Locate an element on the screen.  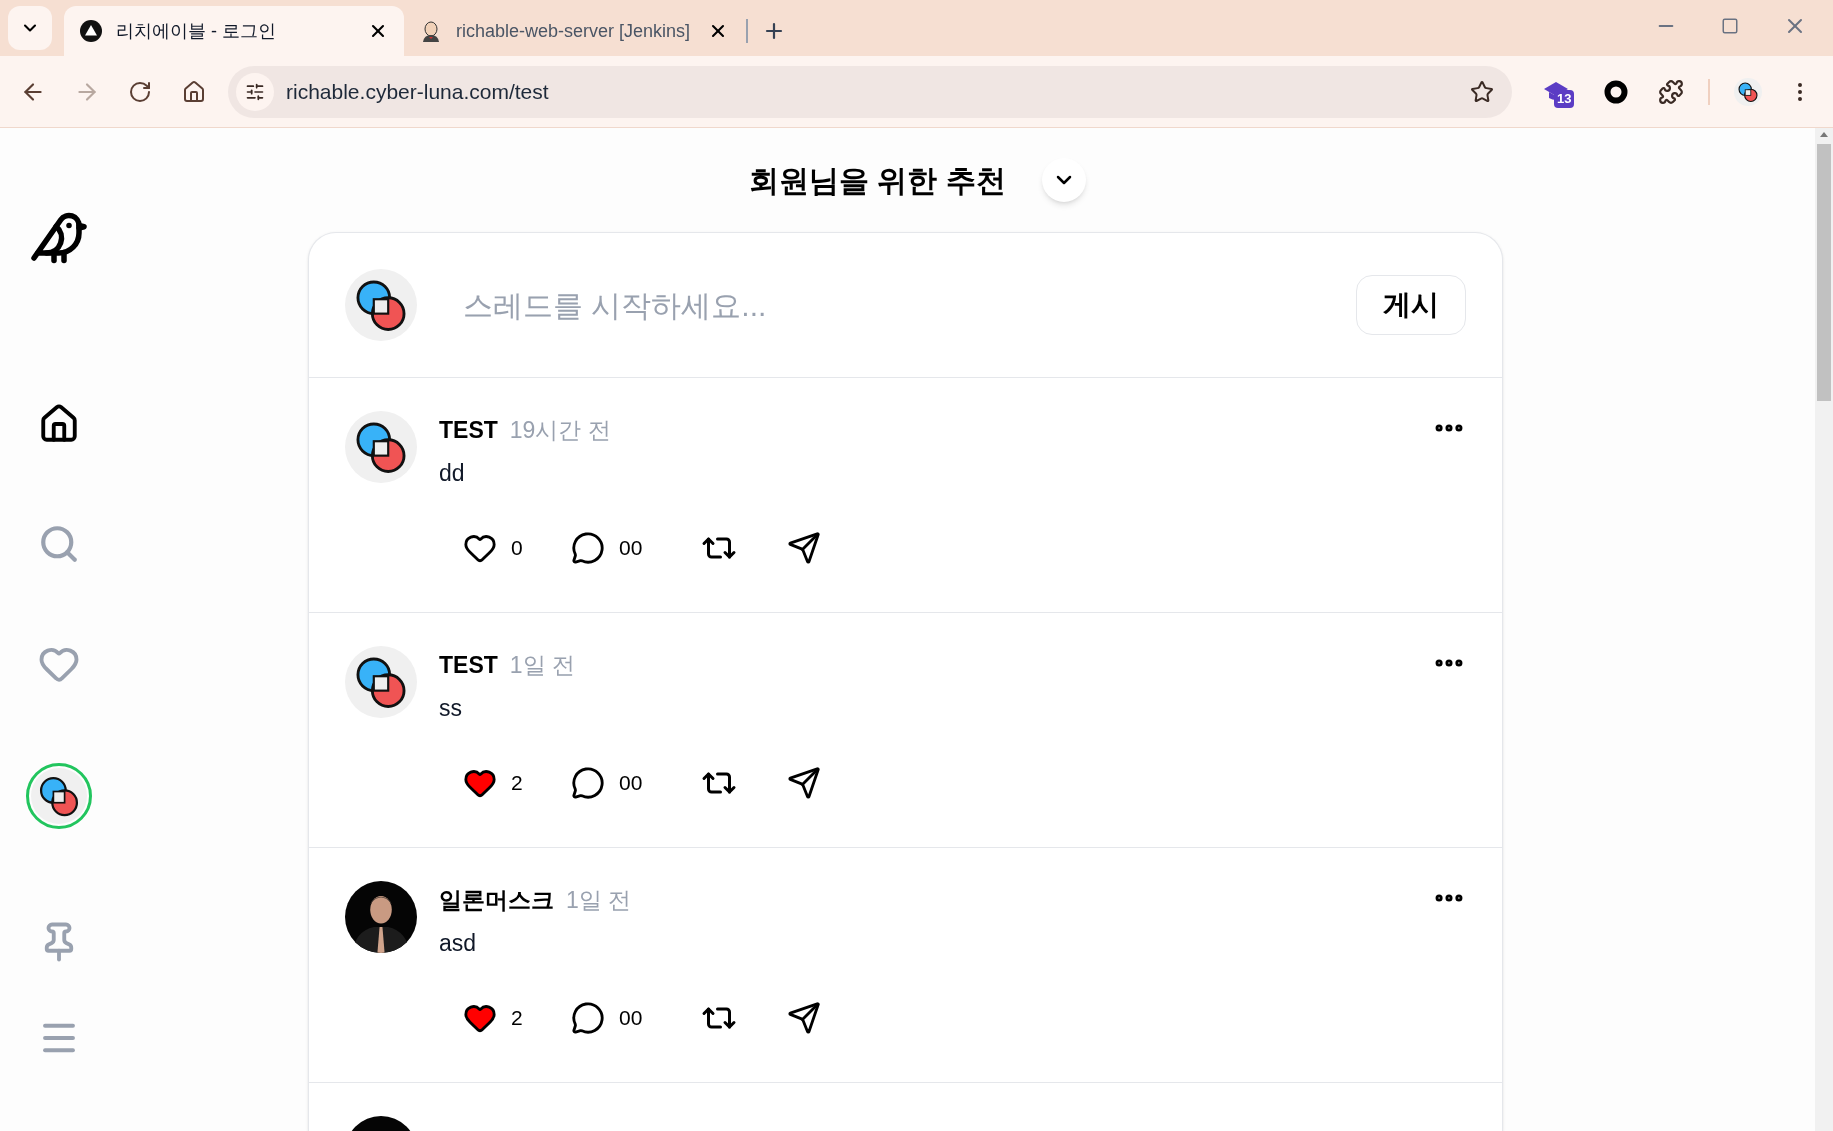
author-name: 일론머스크 is located at coordinates (496, 900).